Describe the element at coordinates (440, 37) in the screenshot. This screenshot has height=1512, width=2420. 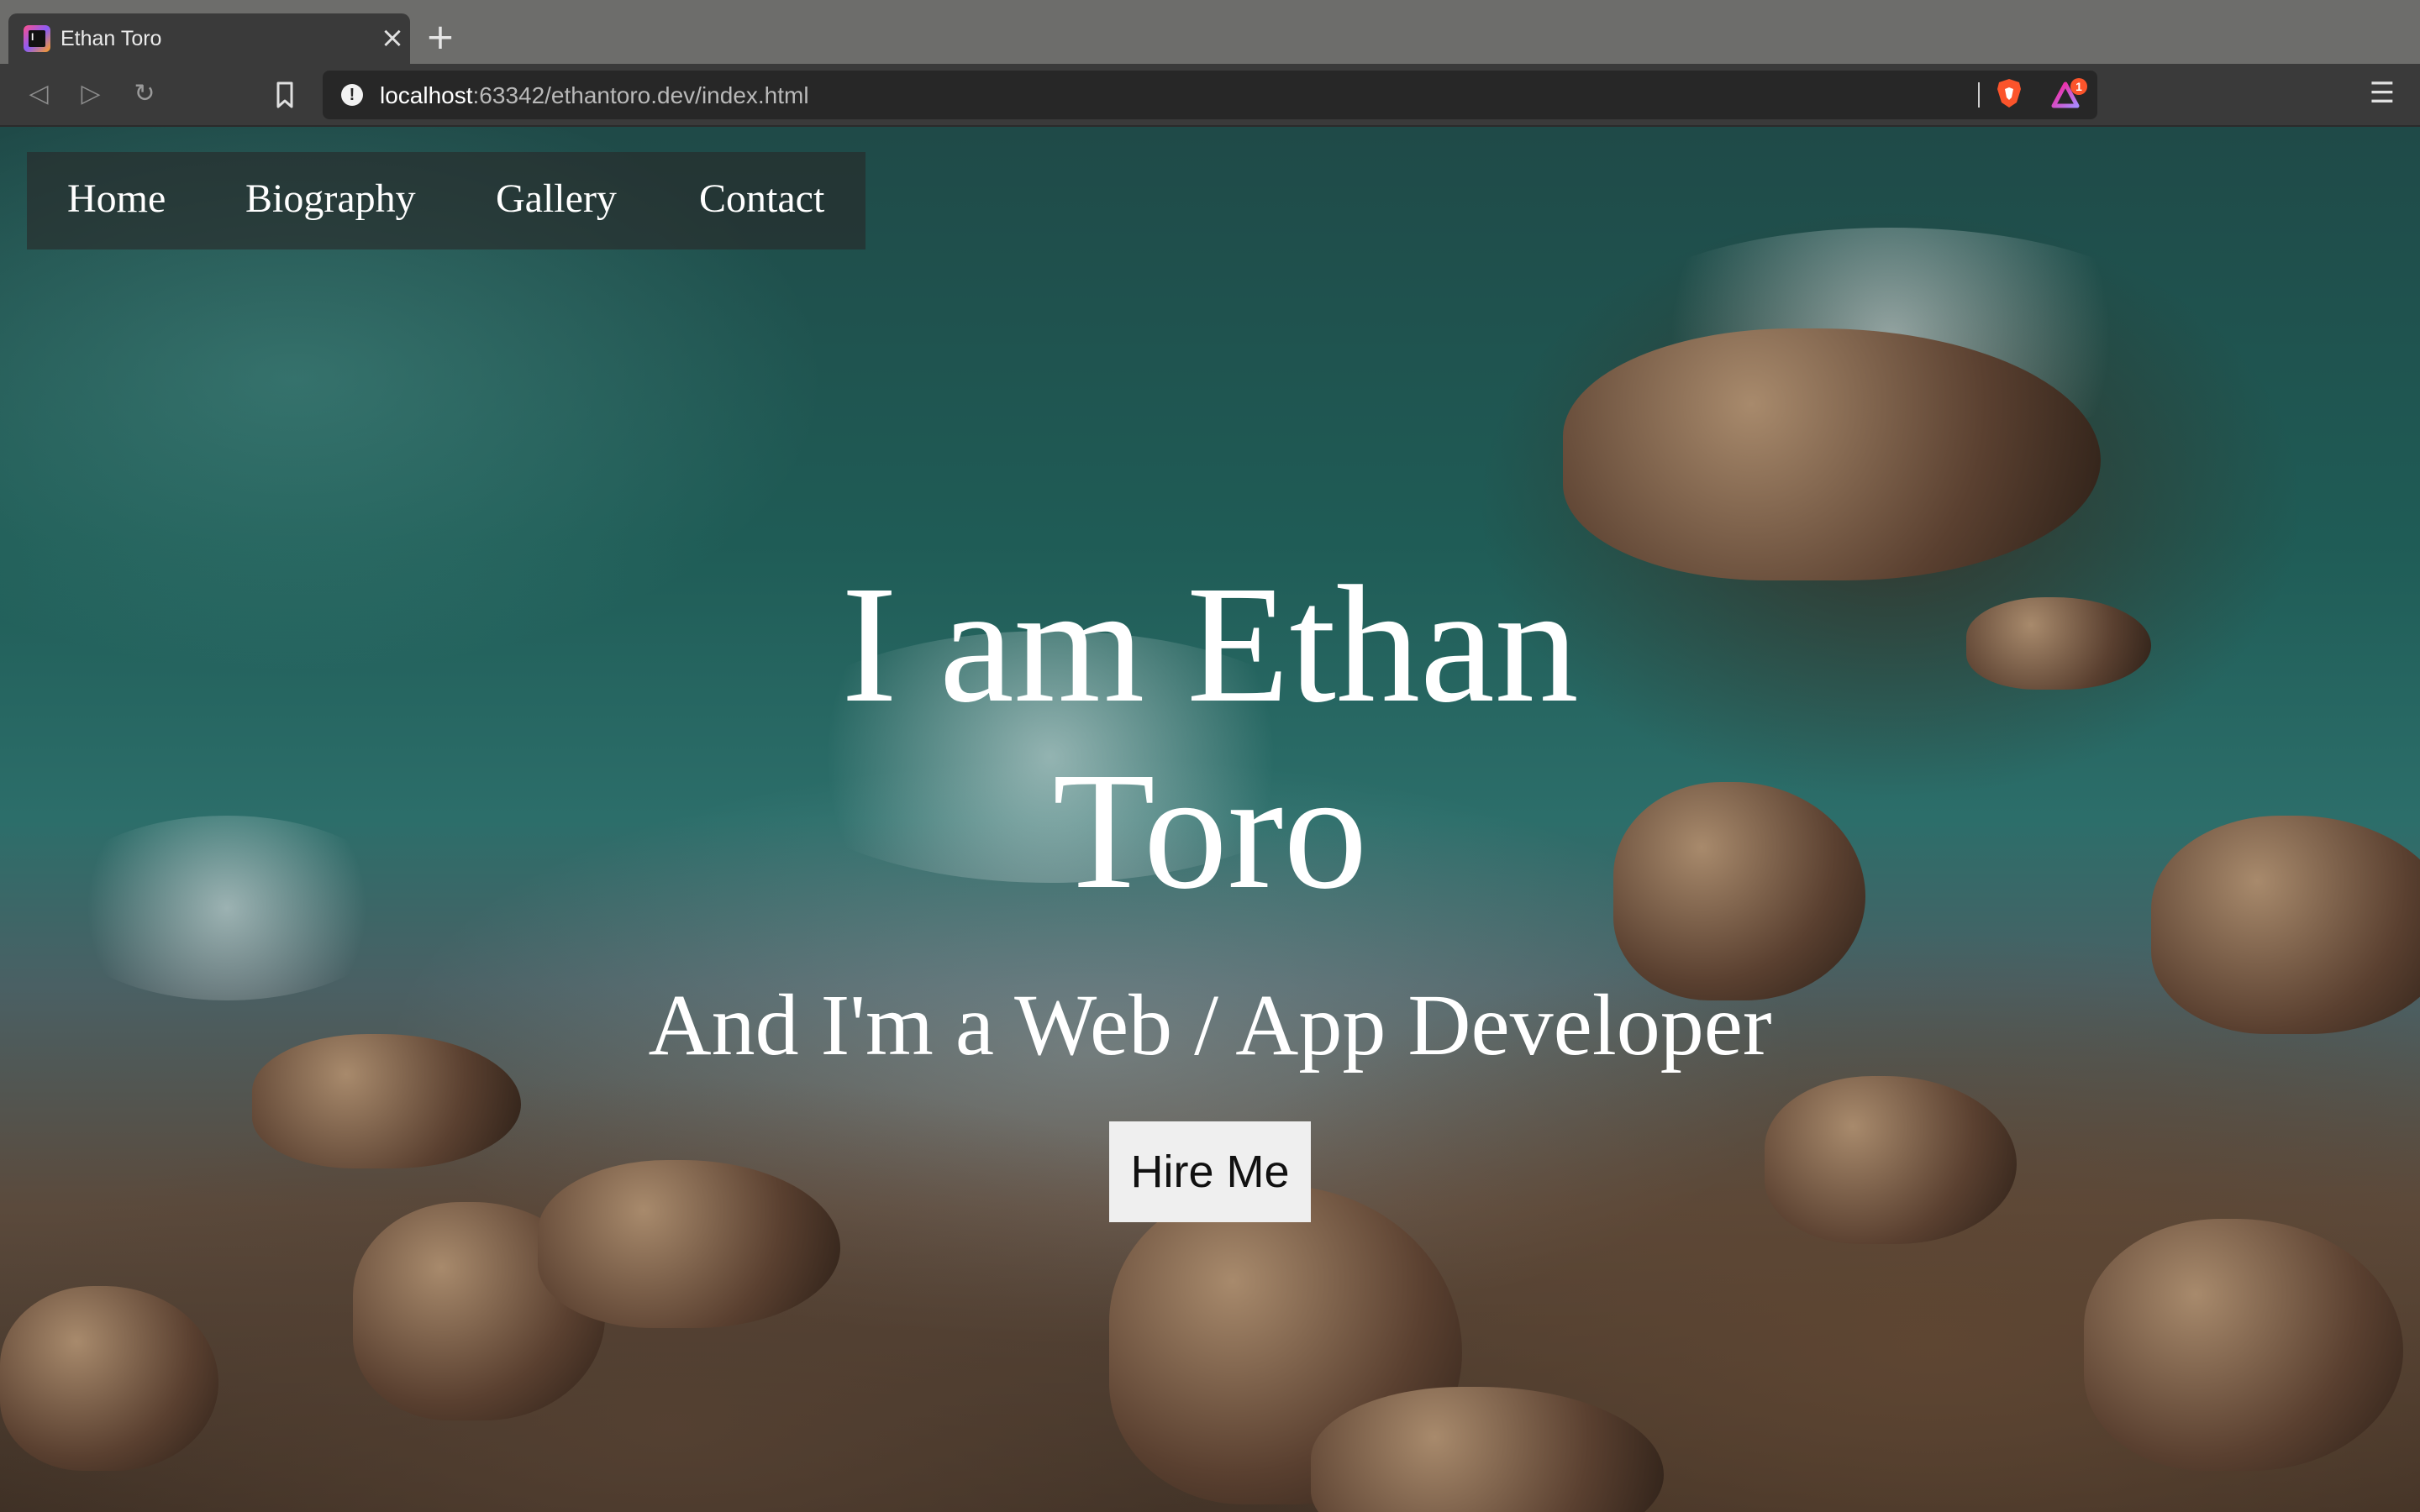
I see `new-tab-icon: +` at that location.